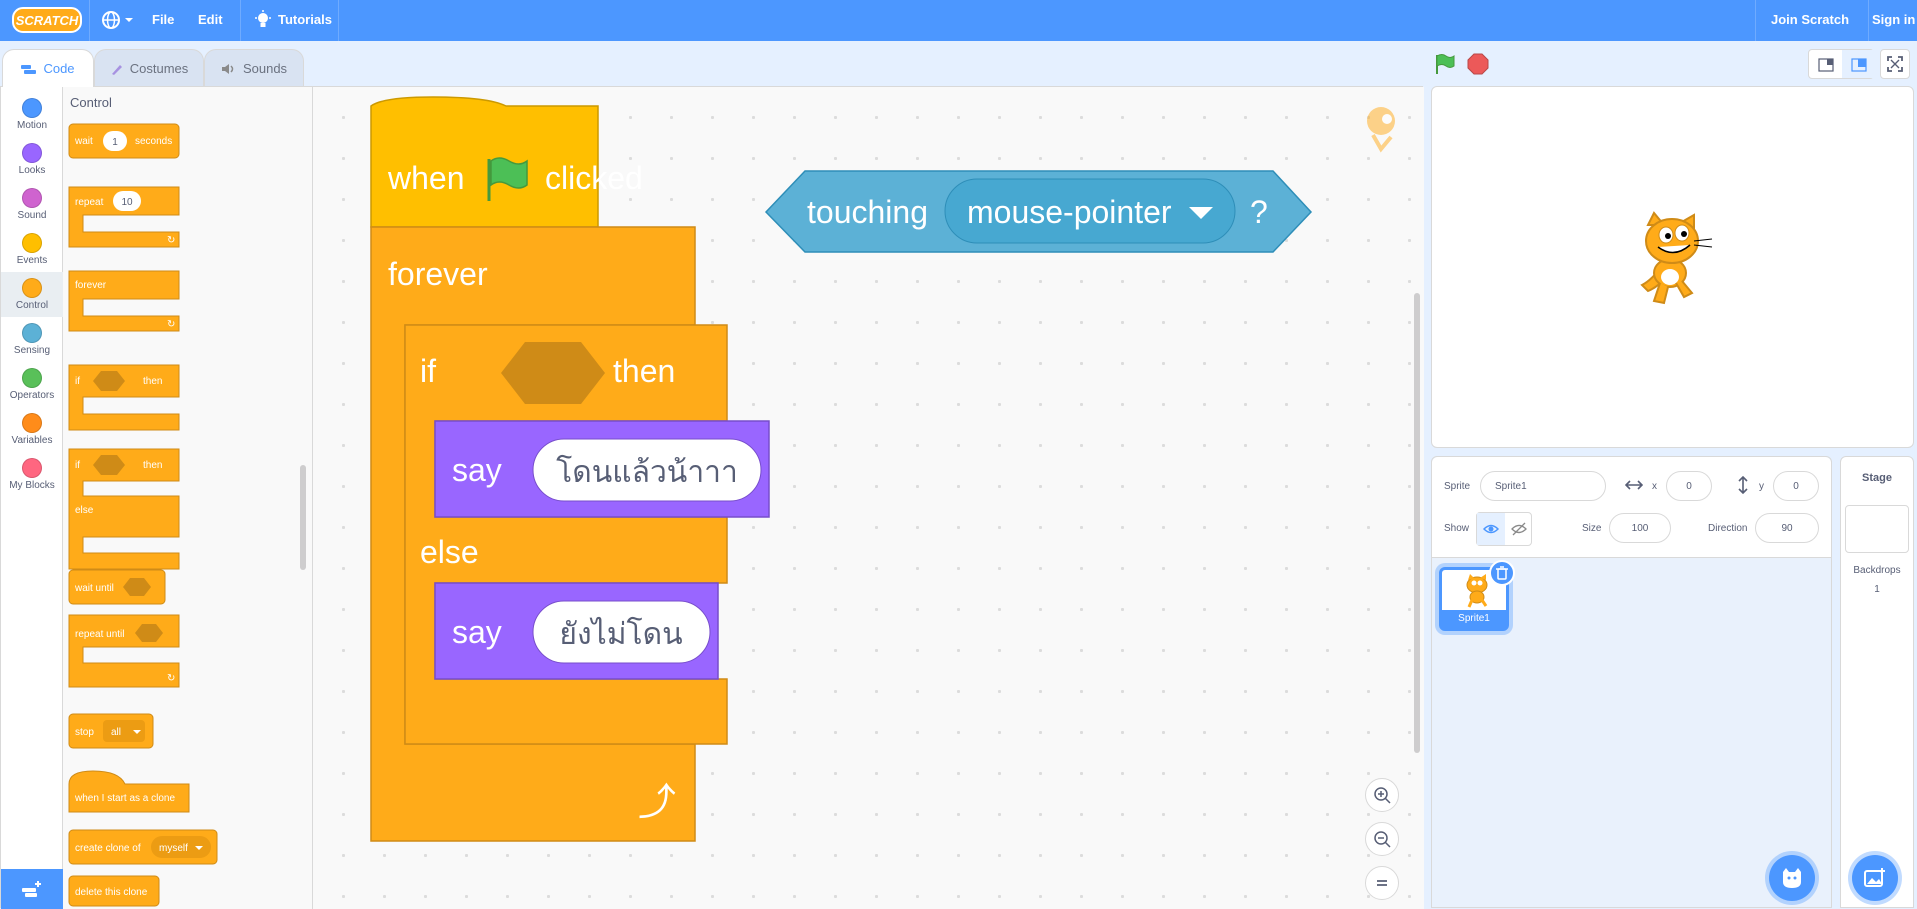  I want to click on stop-dropdown: all, so click(116, 732).